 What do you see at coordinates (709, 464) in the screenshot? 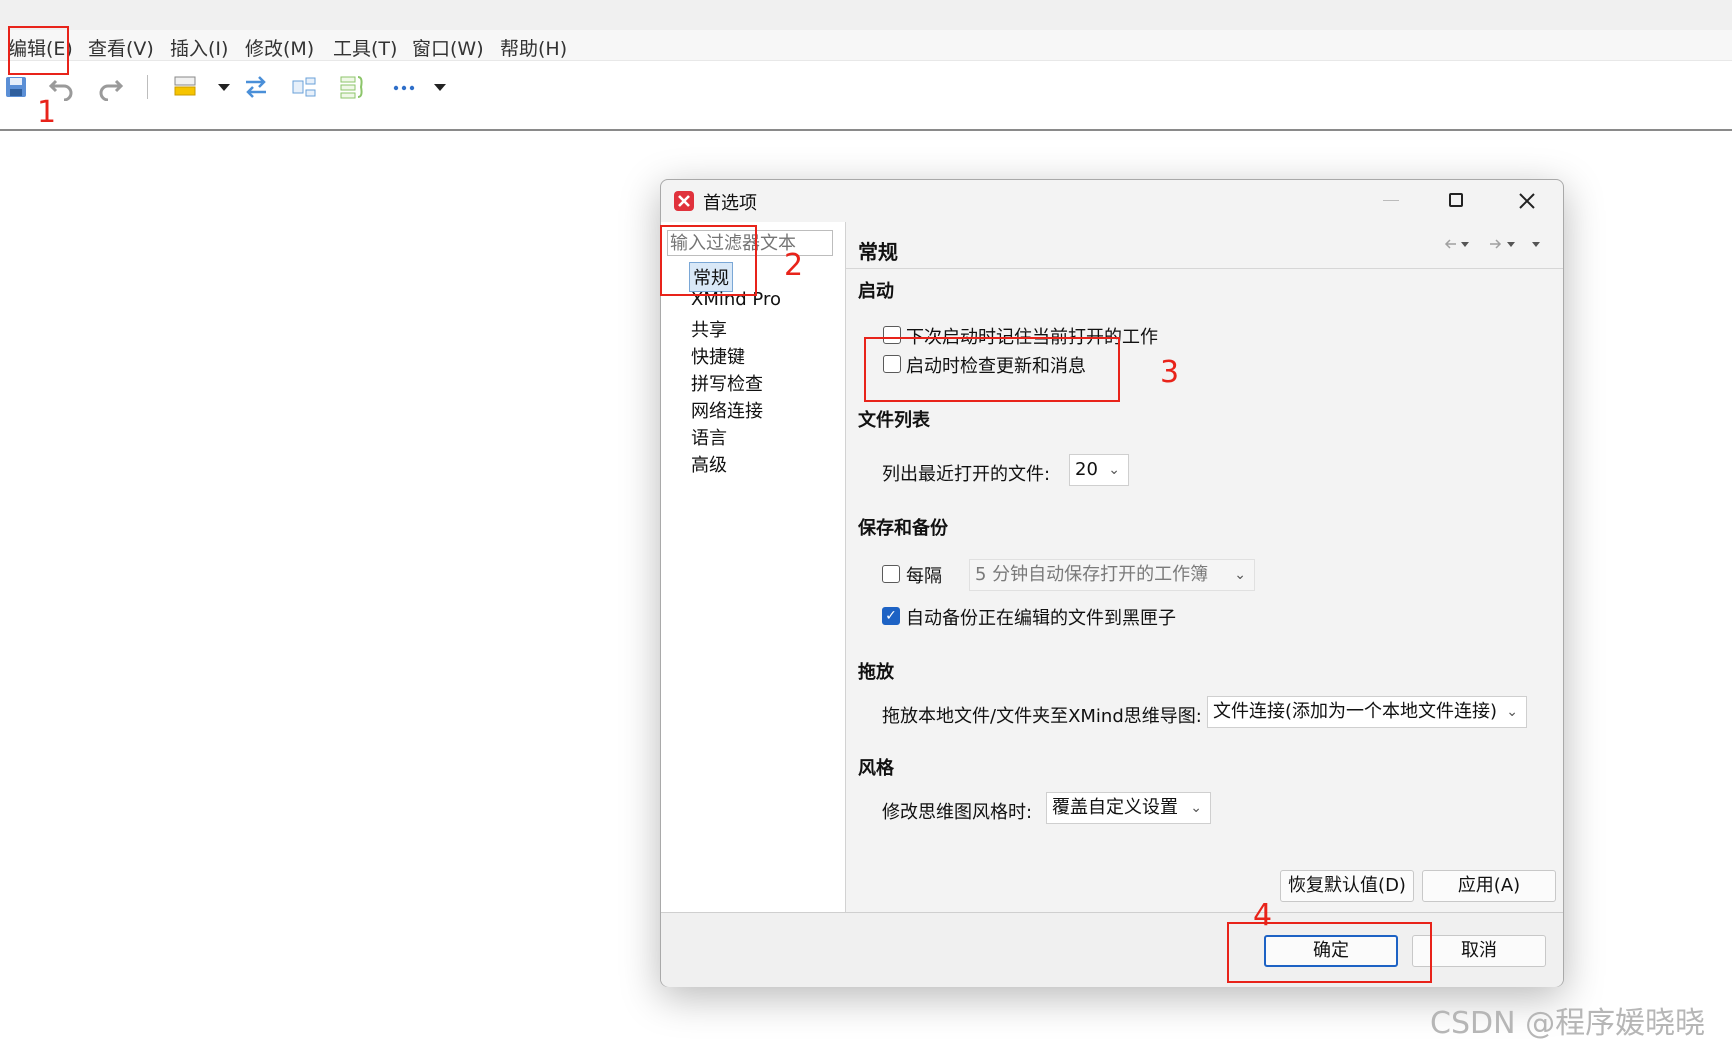
I see `nav-item-advanced: 高级` at bounding box center [709, 464].